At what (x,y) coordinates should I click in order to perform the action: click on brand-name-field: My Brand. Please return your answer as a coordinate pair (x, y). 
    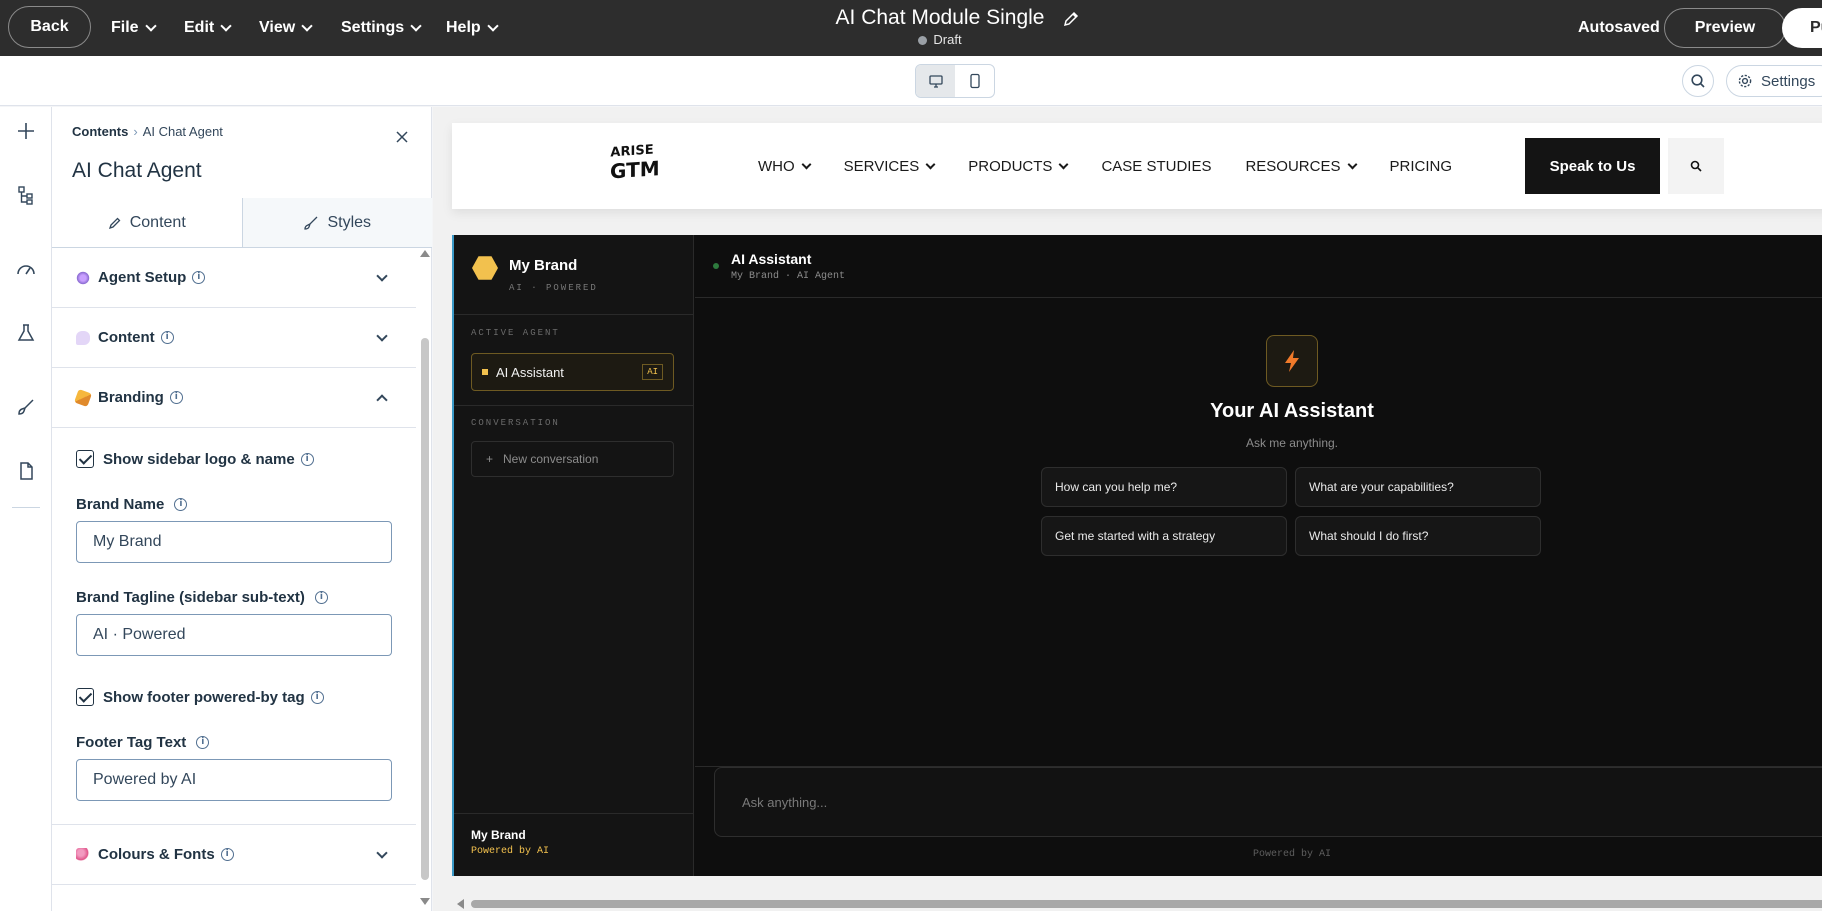
    Looking at the image, I should click on (234, 542).